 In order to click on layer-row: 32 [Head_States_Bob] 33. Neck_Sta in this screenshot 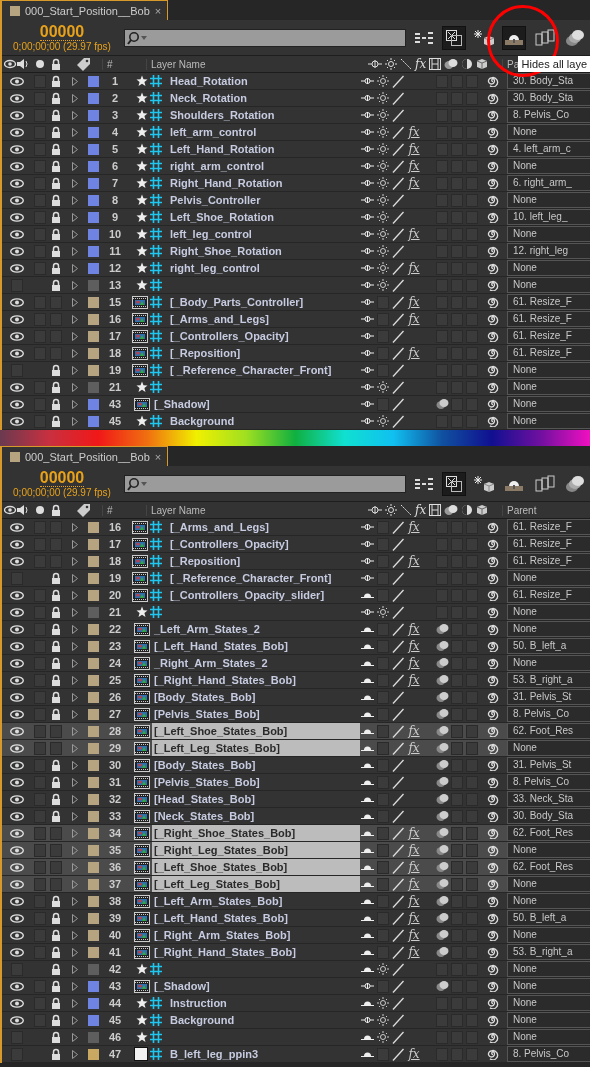, I will do `click(296, 799)`.